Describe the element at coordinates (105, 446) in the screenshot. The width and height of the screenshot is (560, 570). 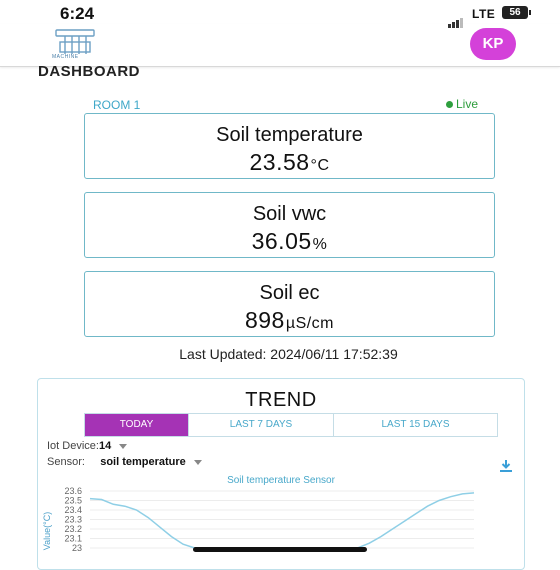
I see `device-value: 14` at that location.